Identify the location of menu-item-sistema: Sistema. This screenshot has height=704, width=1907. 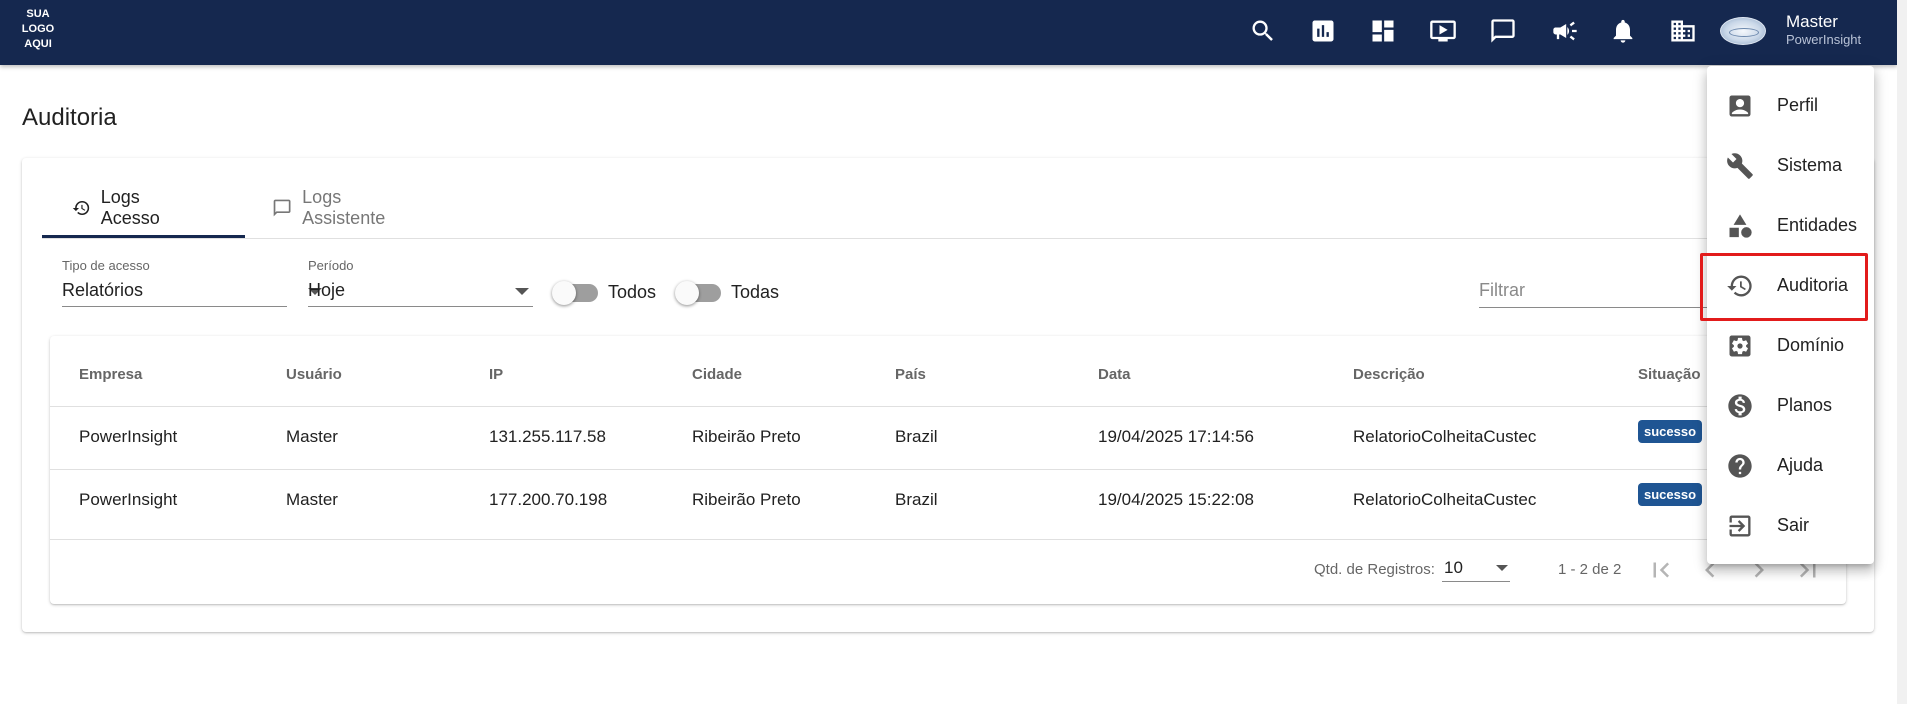
(1790, 166).